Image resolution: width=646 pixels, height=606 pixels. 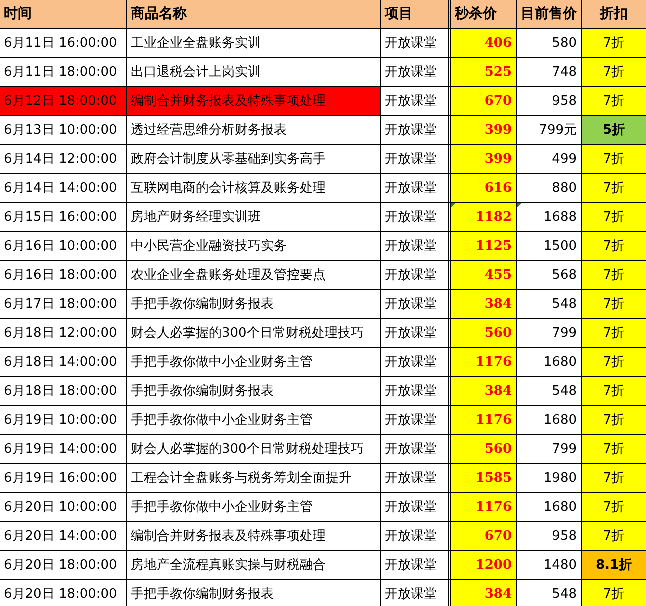 What do you see at coordinates (484, 43) in the screenshot?
I see `table-cell: 406` at bounding box center [484, 43].